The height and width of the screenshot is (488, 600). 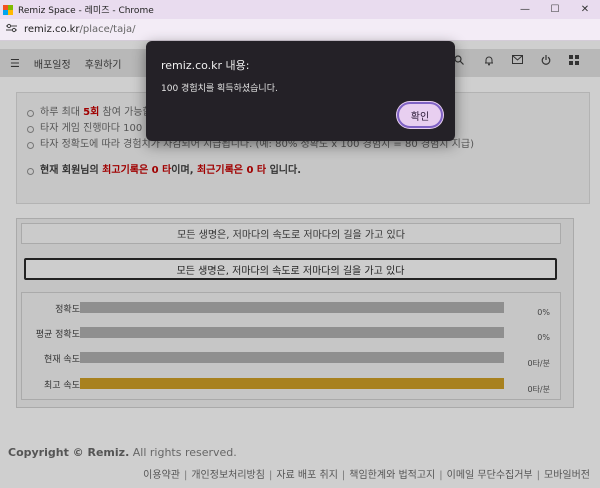 I want to click on footer-link-privacy: 개인정보처리방침, so click(x=228, y=475).